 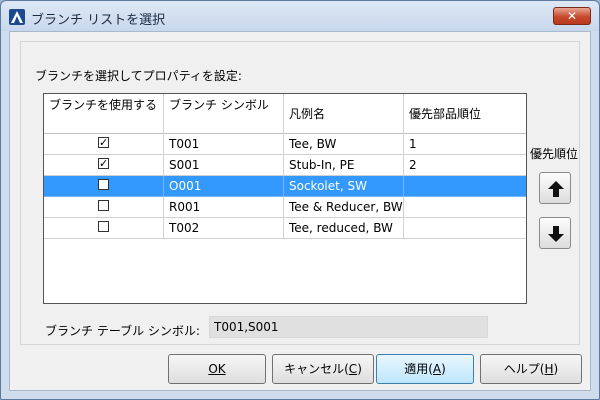 What do you see at coordinates (465, 114) in the screenshot?
I see `column-header-priority: 優先部品順位` at bounding box center [465, 114].